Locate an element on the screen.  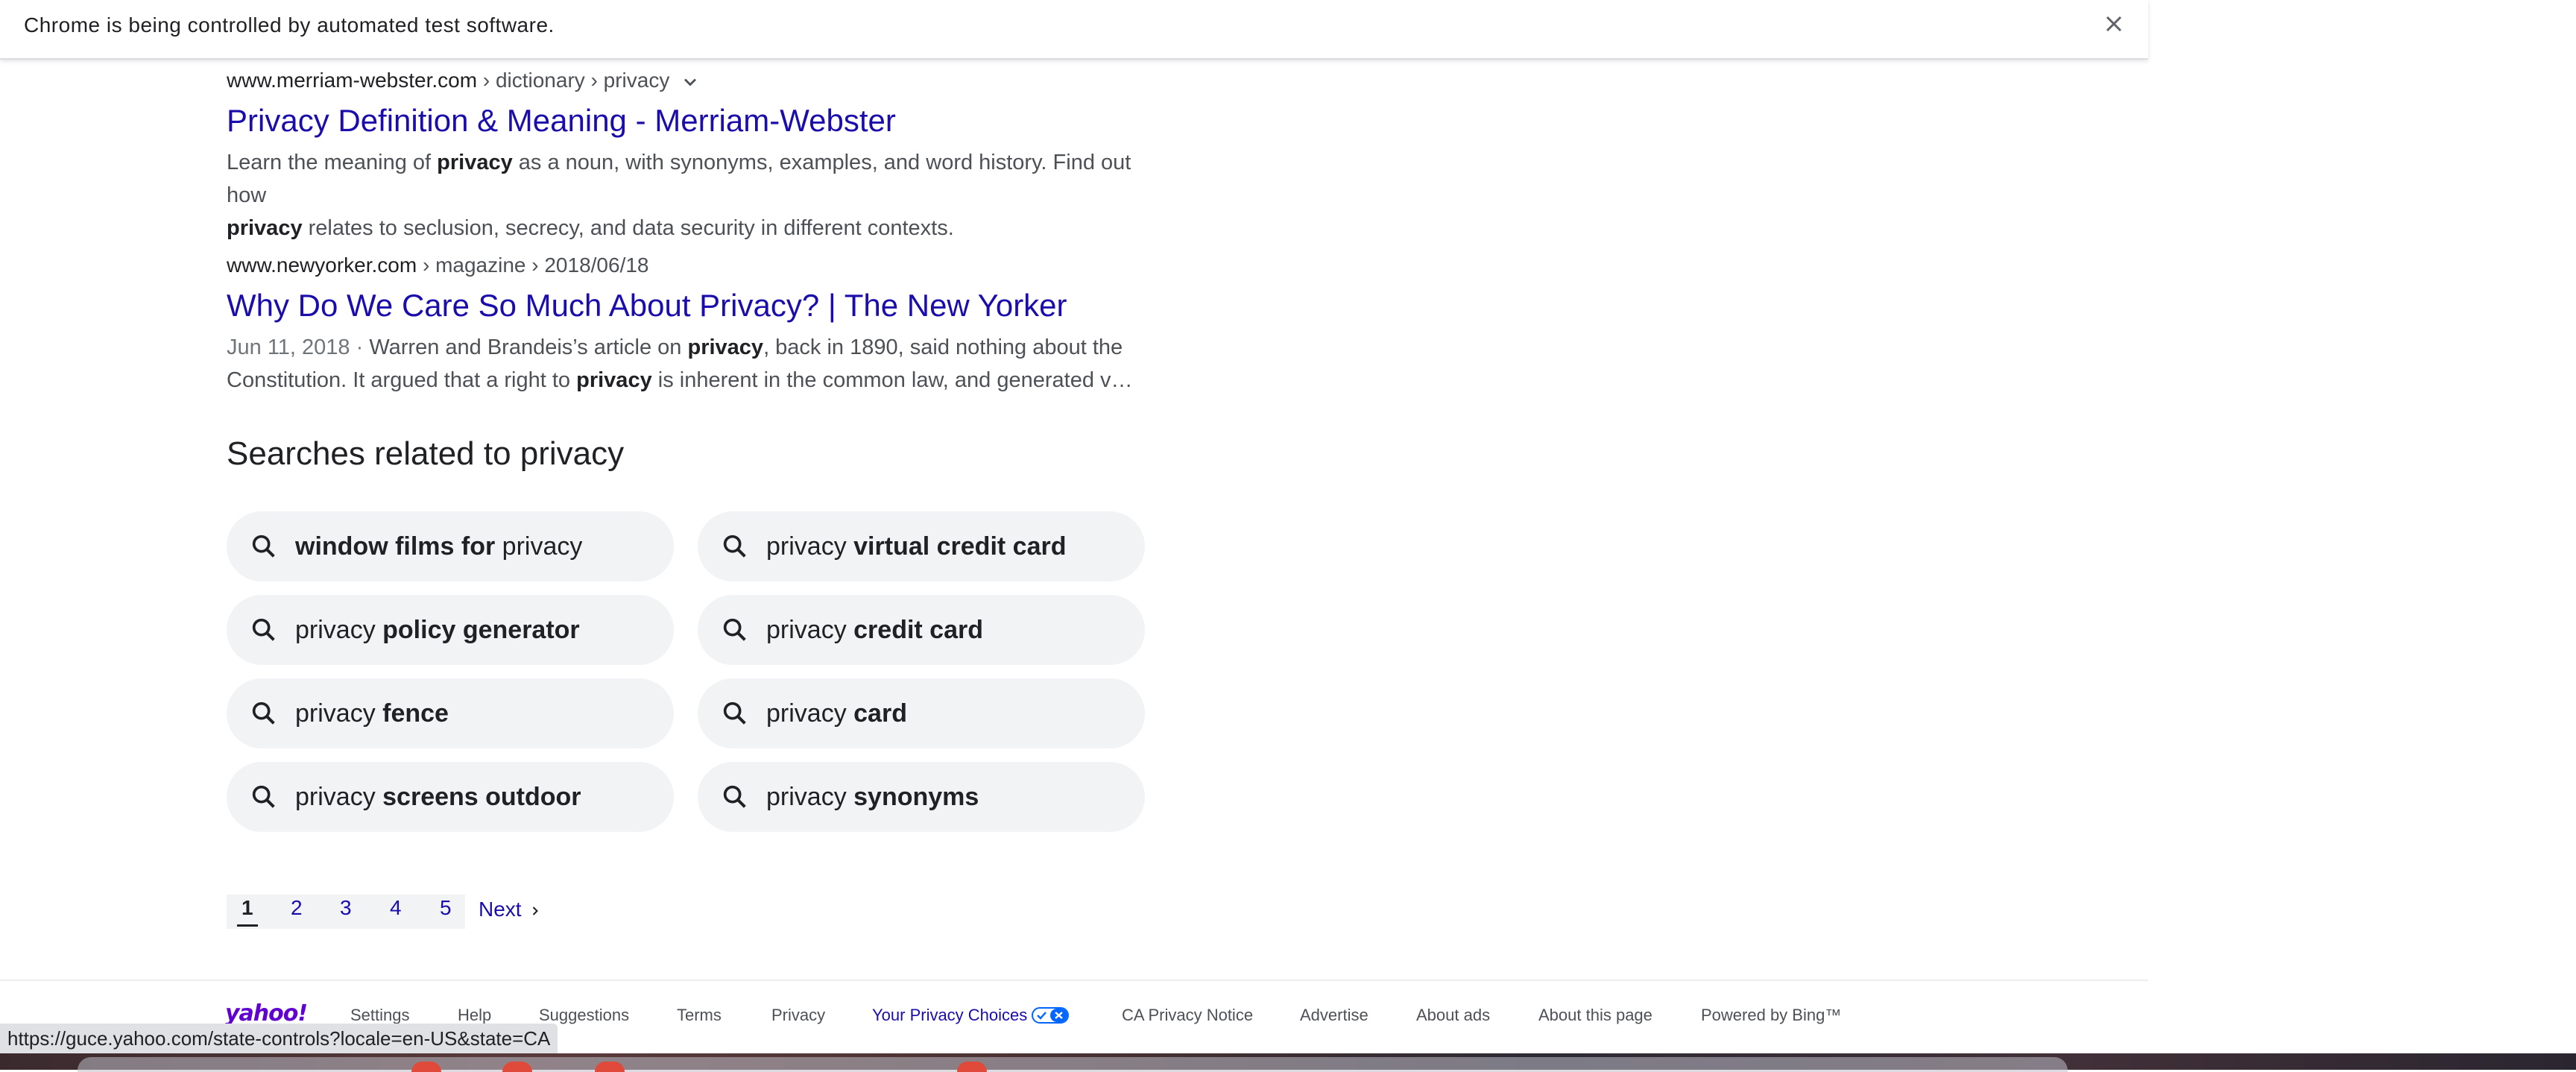
result-date: Jun 11, 2018 · is located at coordinates (298, 347).